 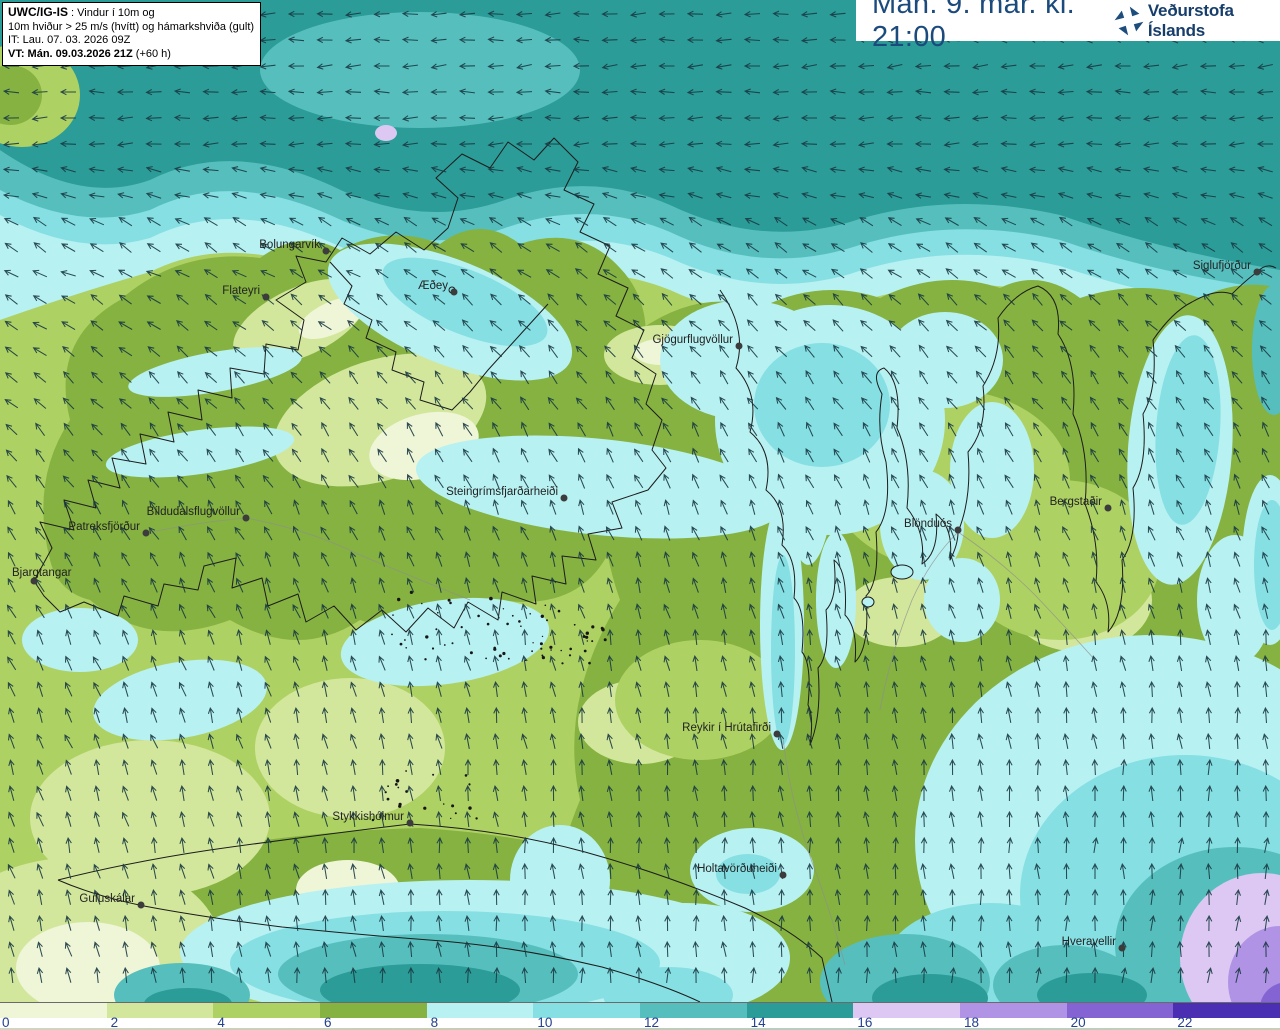 What do you see at coordinates (42, 573) in the screenshot?
I see `station-label: Bjargtangar` at bounding box center [42, 573].